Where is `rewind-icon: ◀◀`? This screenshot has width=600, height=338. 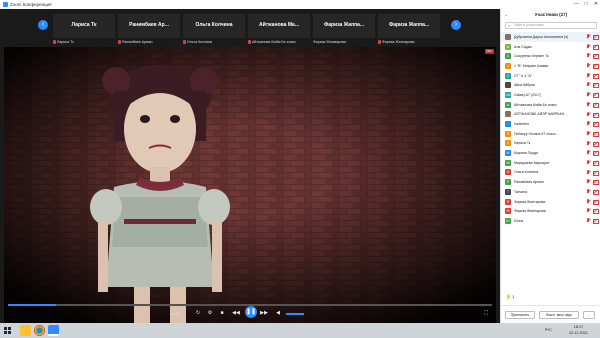
rewind-icon: ◀◀ is located at coordinates (236, 313).